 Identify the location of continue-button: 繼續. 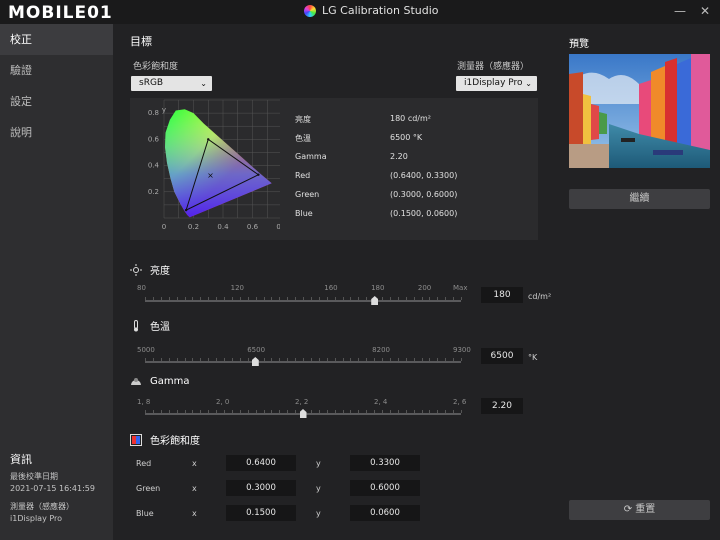
(639, 199).